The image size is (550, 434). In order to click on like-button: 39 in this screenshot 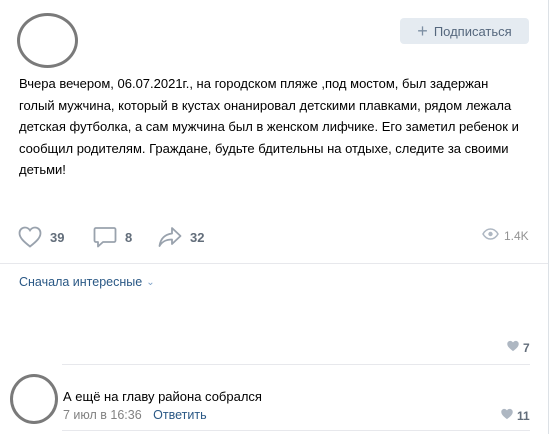, I will do `click(41, 237)`.